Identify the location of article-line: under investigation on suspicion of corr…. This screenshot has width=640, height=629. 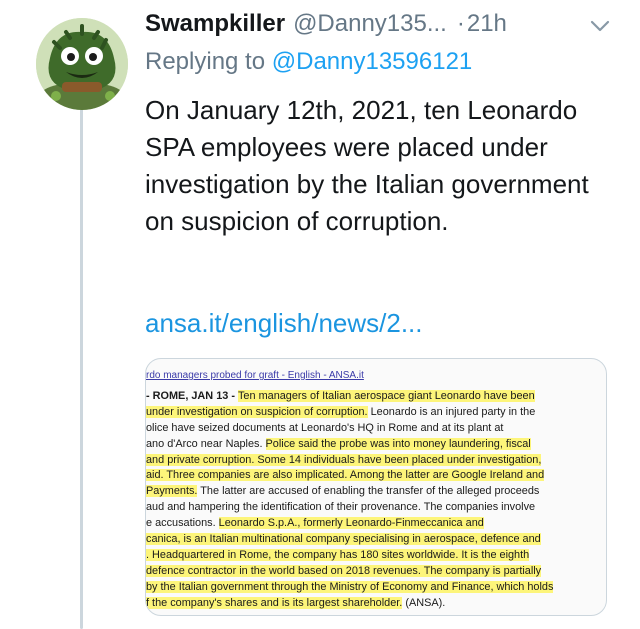
(376, 413).